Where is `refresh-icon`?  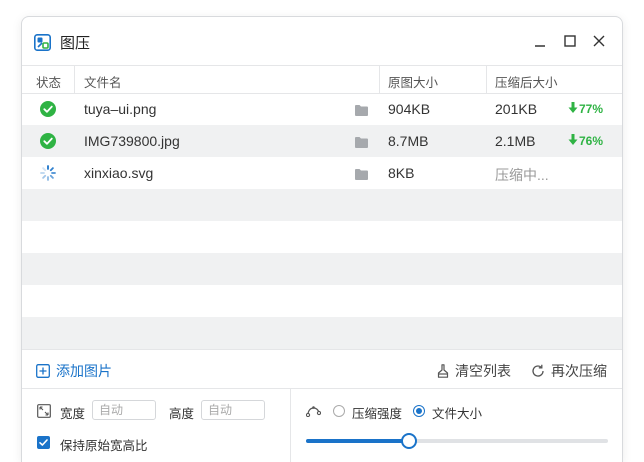
refresh-icon is located at coordinates (538, 370).